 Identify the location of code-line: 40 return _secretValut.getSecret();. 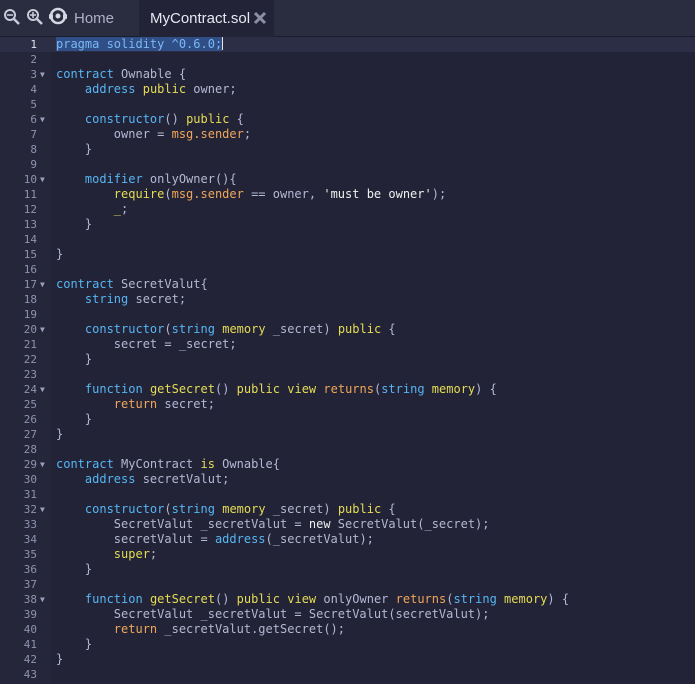
(347, 629).